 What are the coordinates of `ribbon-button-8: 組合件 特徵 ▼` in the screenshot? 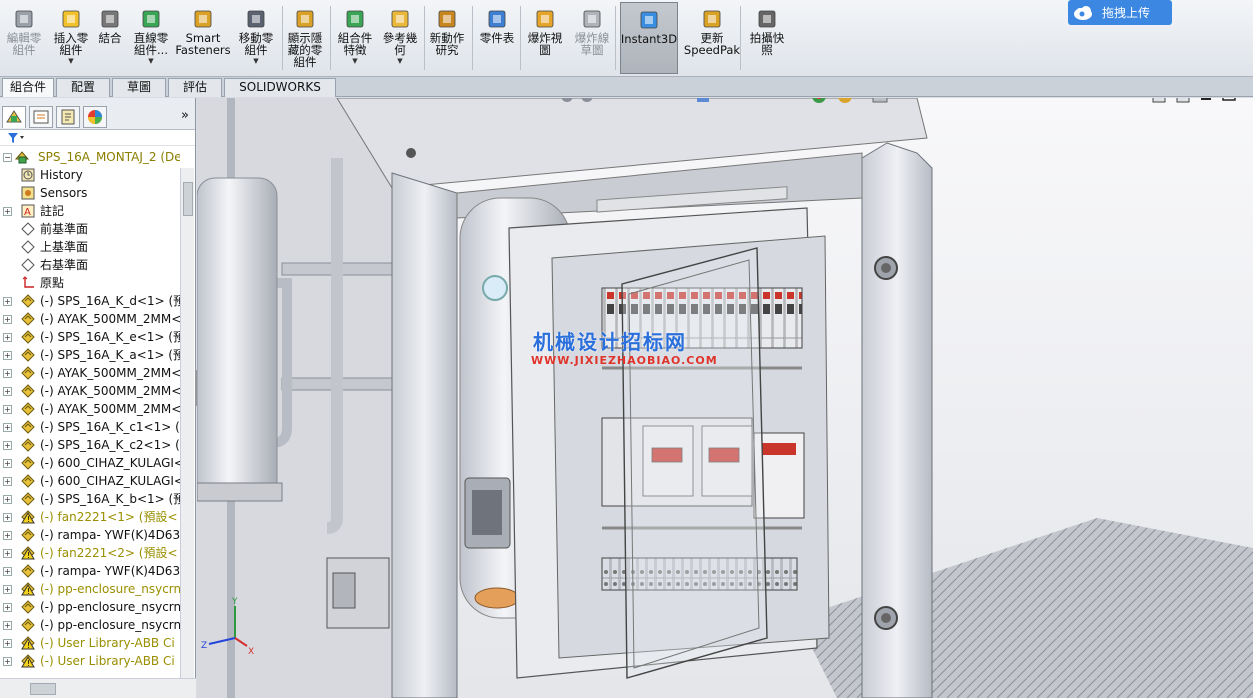 It's located at (355, 38).